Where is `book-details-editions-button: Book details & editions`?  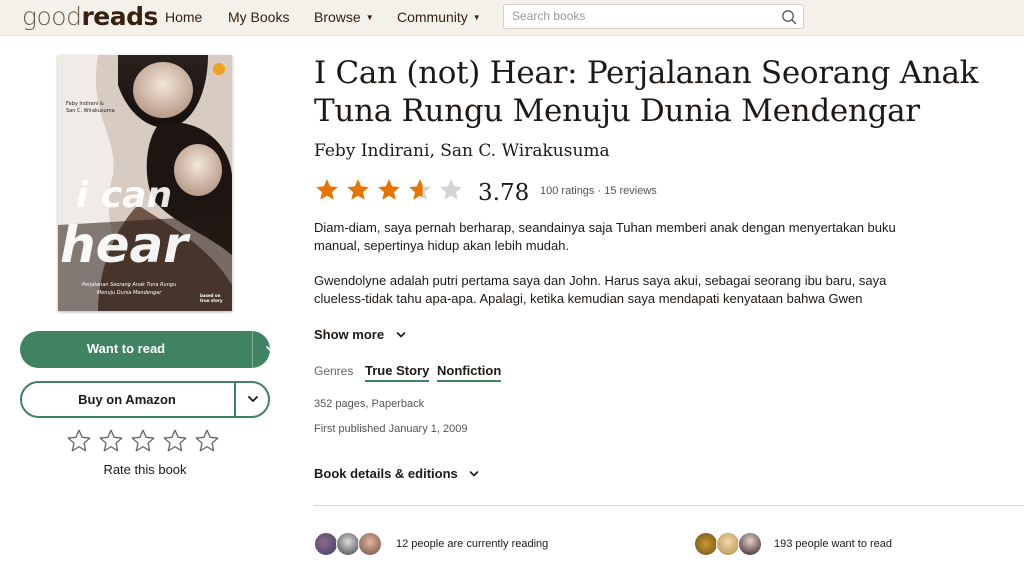
book-details-editions-button: Book details & editions is located at coordinates (396, 473).